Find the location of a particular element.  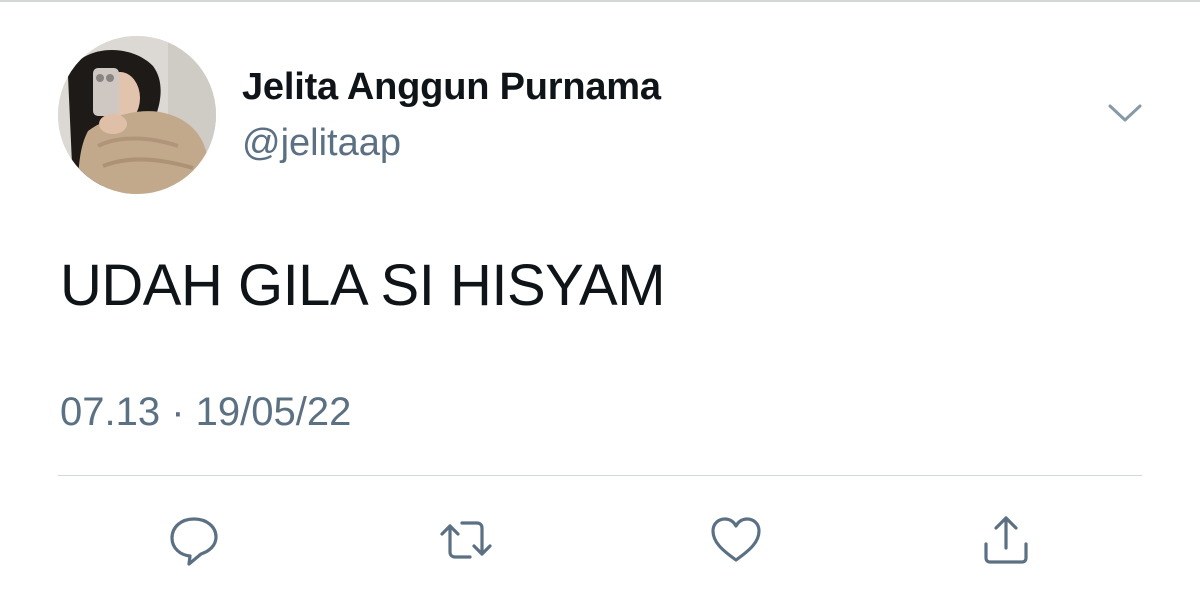

action-divider is located at coordinates (600, 475).